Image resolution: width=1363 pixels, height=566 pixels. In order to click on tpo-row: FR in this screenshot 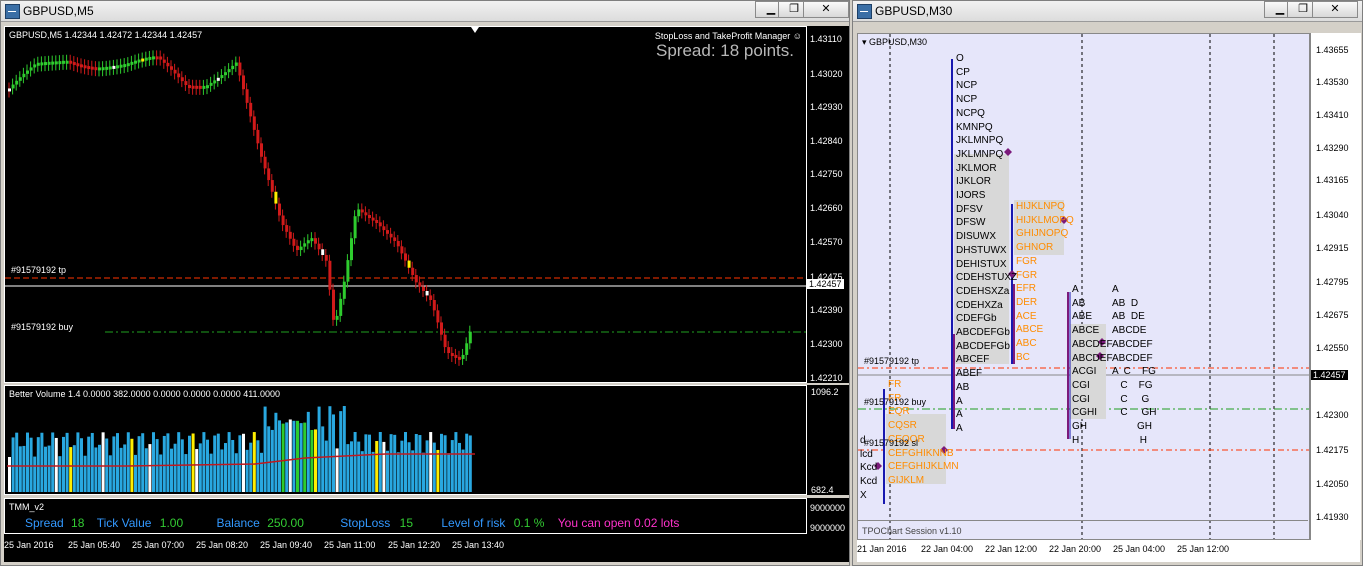, I will do `click(895, 384)`.